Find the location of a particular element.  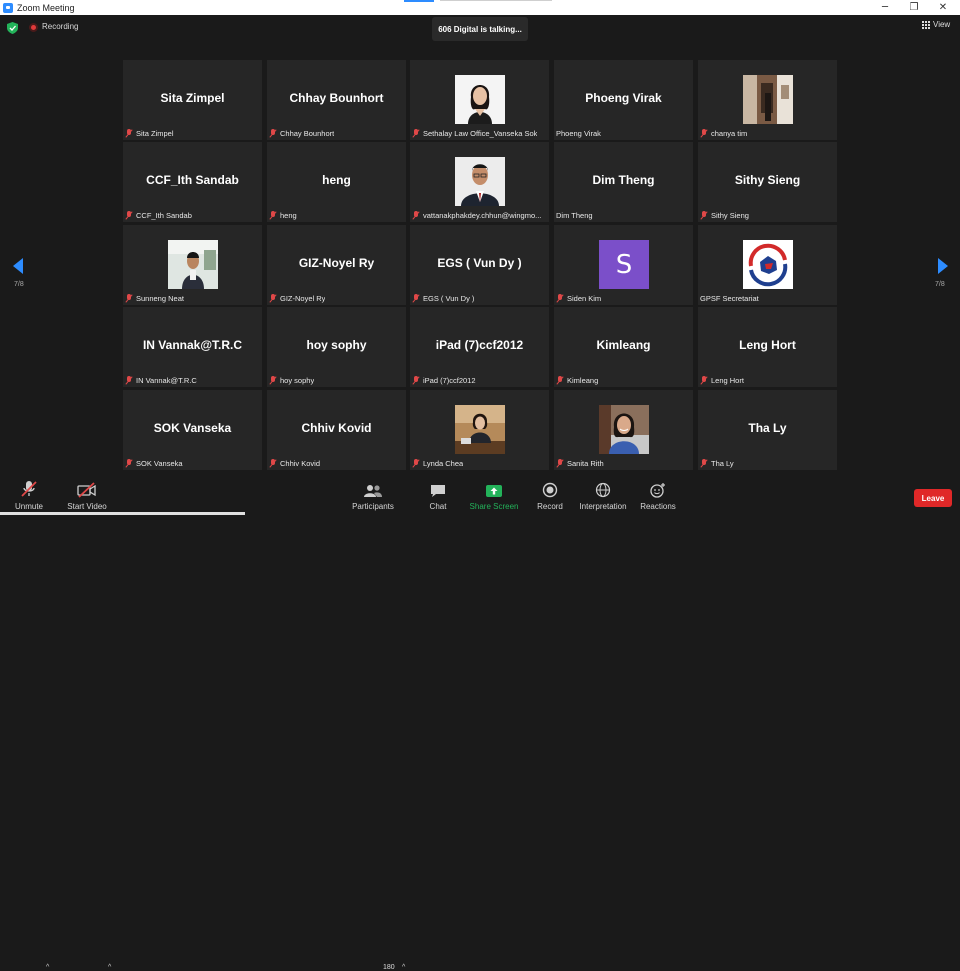

participant-name-tag: GIZ-Noyel Ry is located at coordinates (297, 298).